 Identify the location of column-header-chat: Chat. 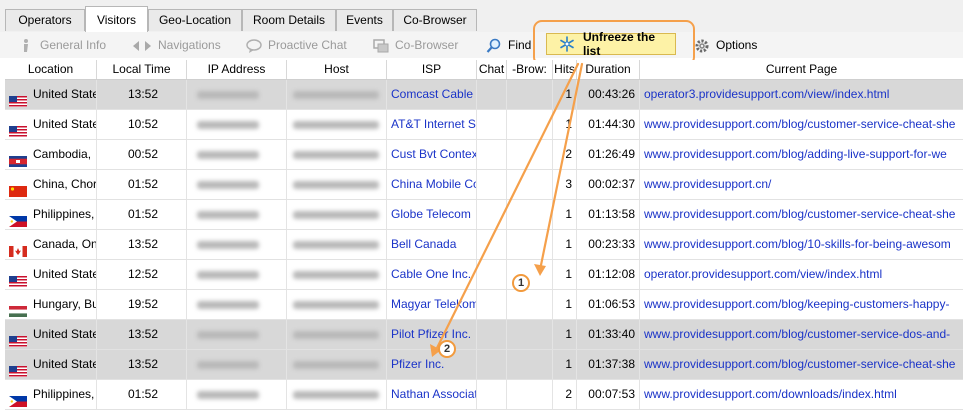
(492, 69).